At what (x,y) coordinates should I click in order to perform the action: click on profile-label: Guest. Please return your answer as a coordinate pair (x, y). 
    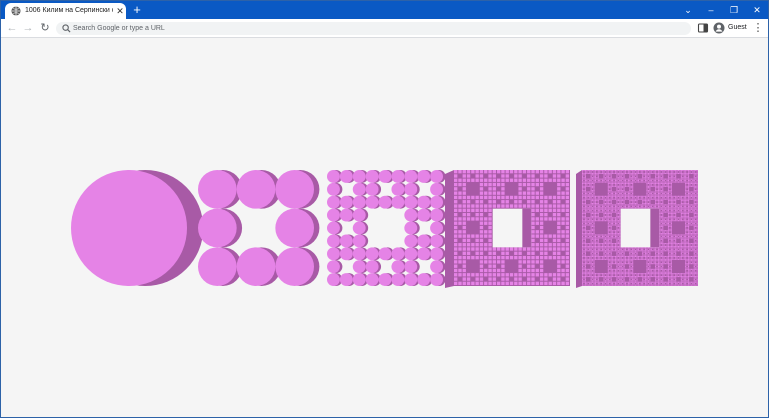
    Looking at the image, I should click on (737, 28).